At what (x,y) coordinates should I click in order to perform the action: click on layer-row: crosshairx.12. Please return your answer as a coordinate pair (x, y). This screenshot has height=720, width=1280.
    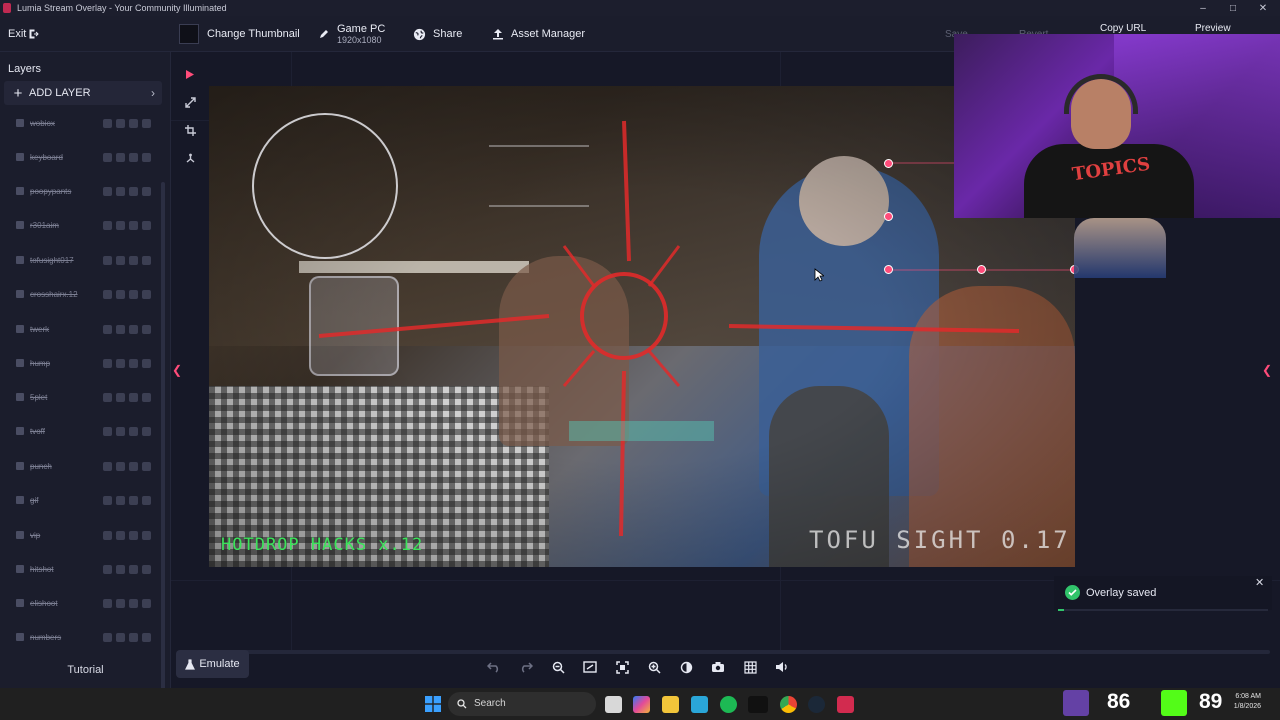
    Looking at the image, I should click on (80, 294).